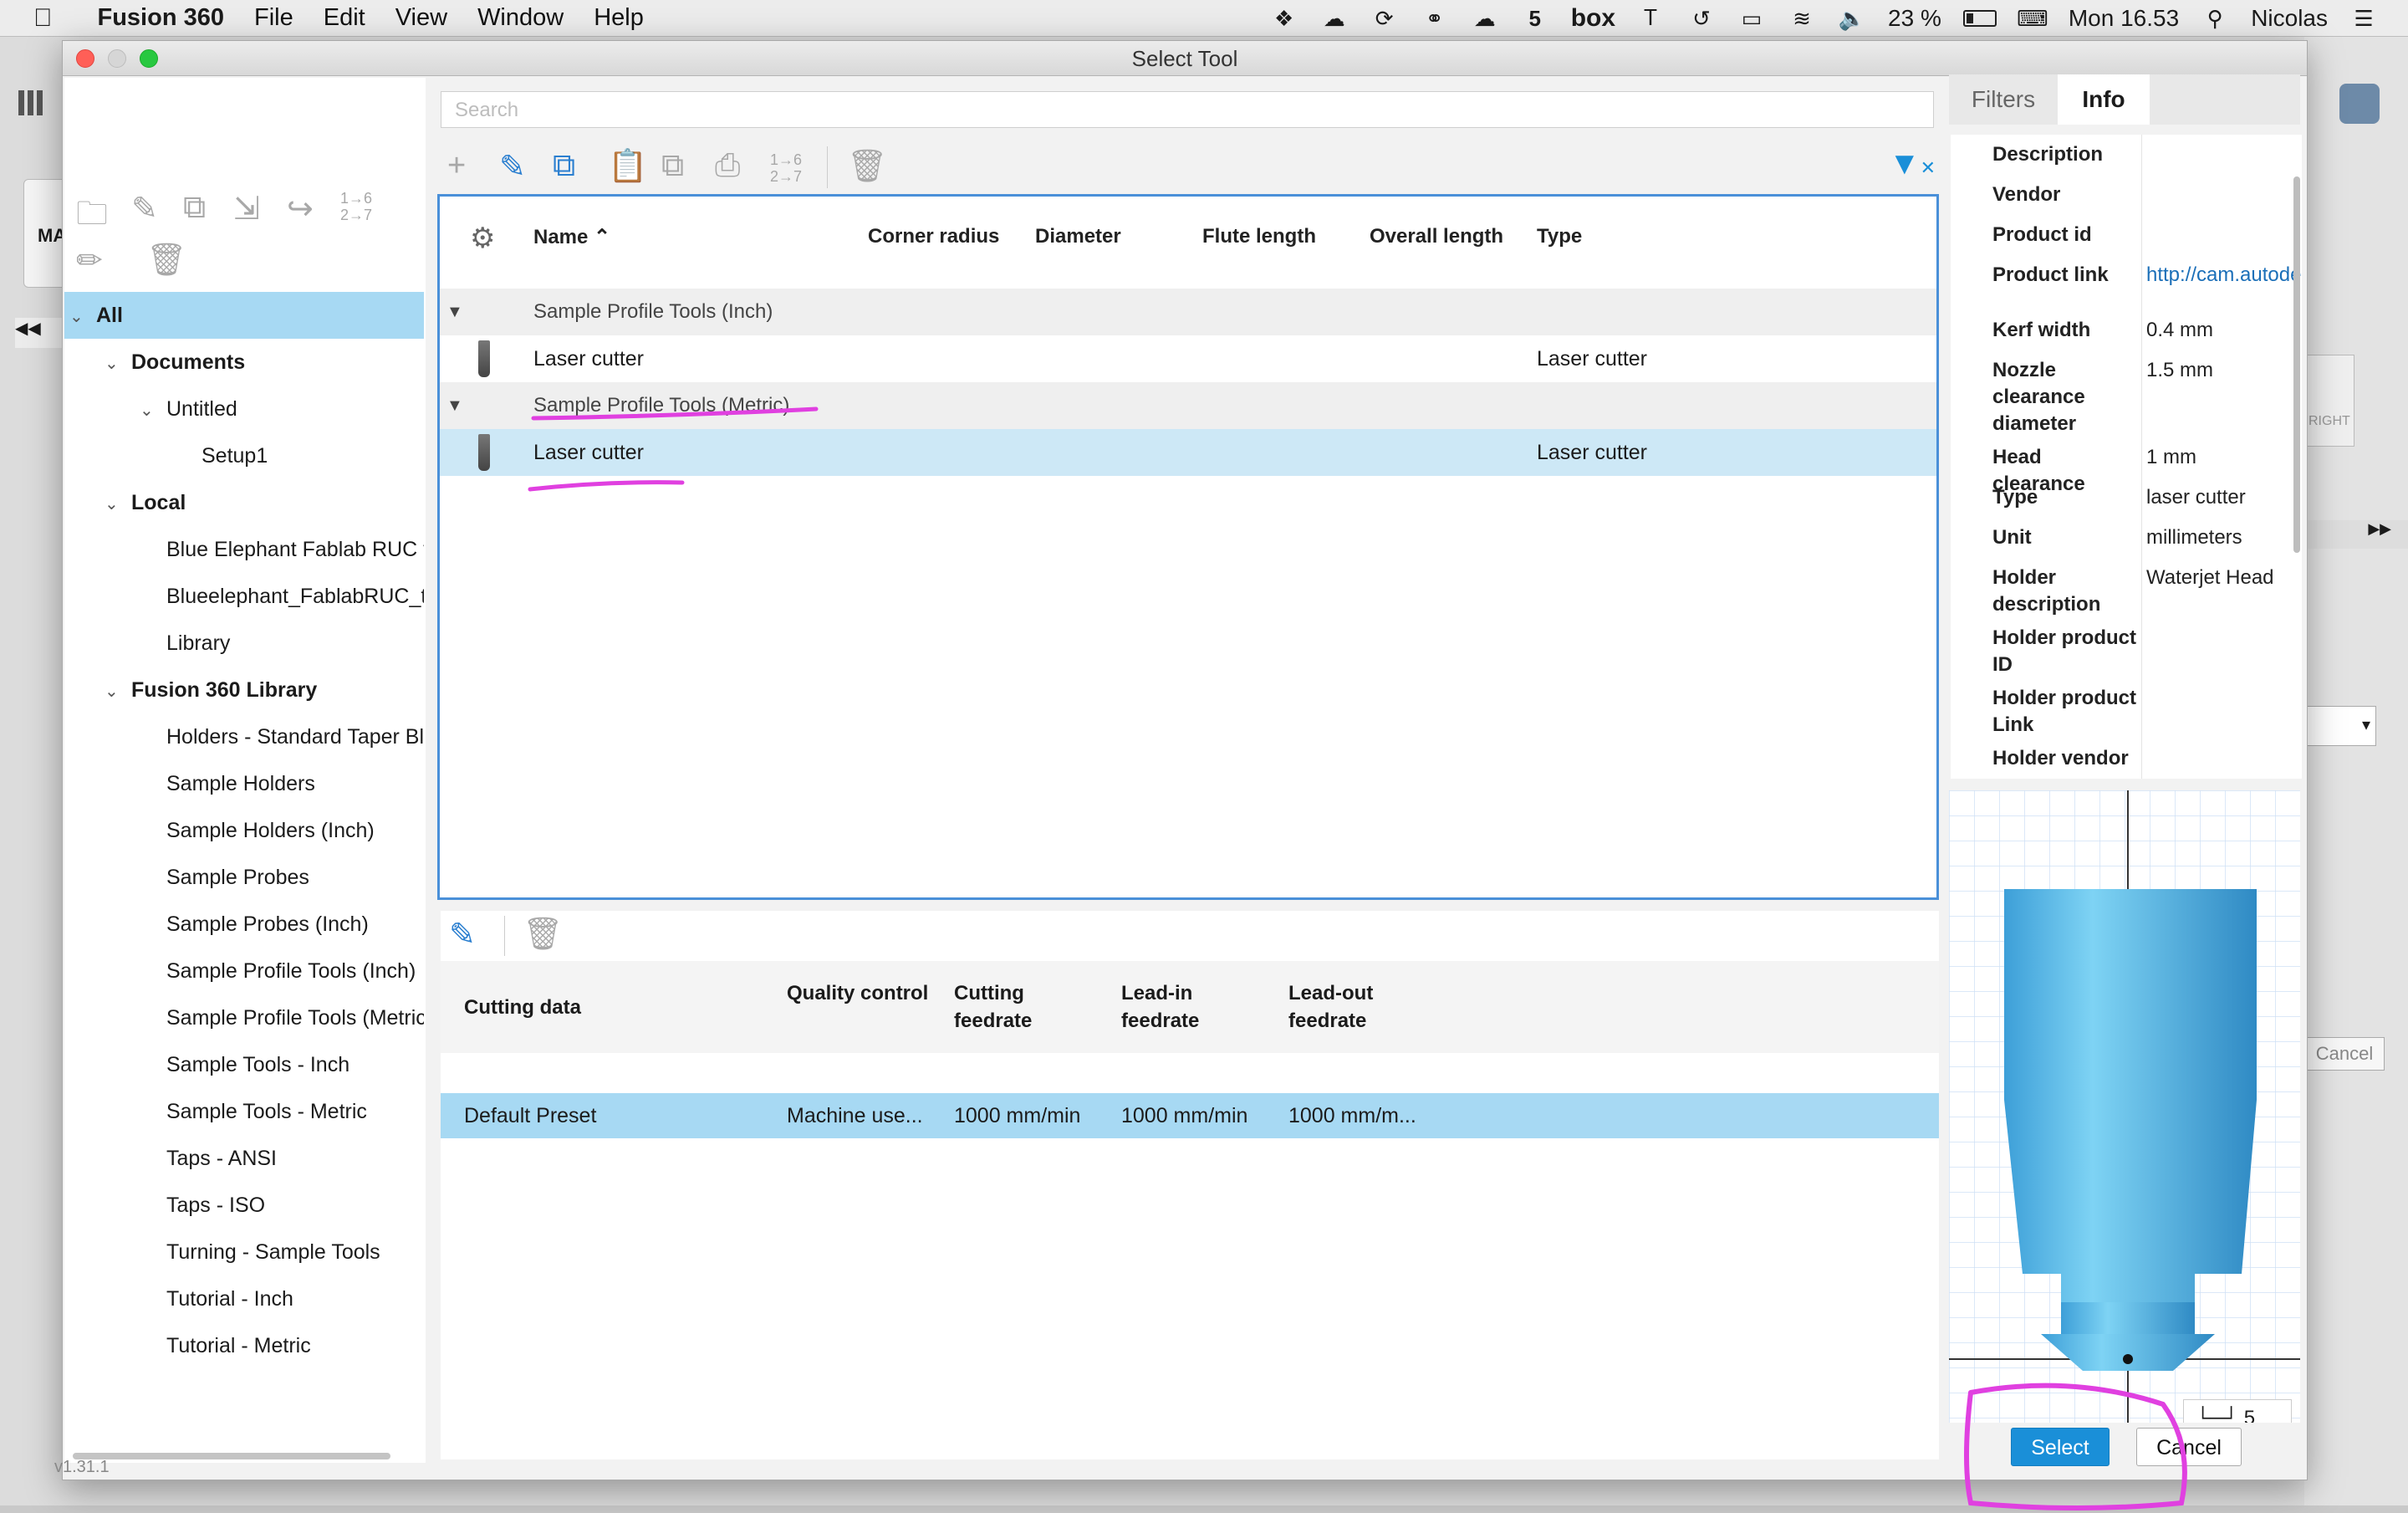 The width and height of the screenshot is (2408, 1513). Describe the element at coordinates (194, 208) in the screenshot. I see `duplicate-library-icon: ⧉` at that location.